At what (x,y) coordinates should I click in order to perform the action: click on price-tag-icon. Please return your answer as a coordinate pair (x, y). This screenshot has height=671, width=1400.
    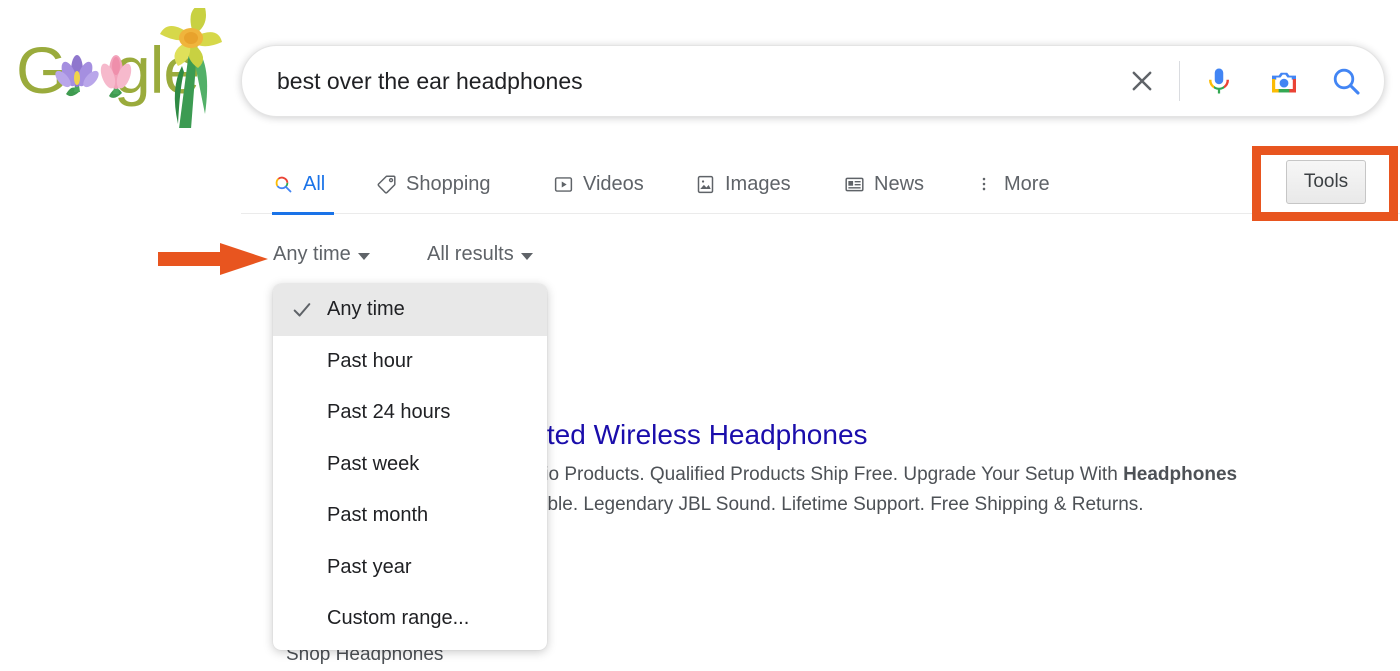
    Looking at the image, I should click on (386, 184).